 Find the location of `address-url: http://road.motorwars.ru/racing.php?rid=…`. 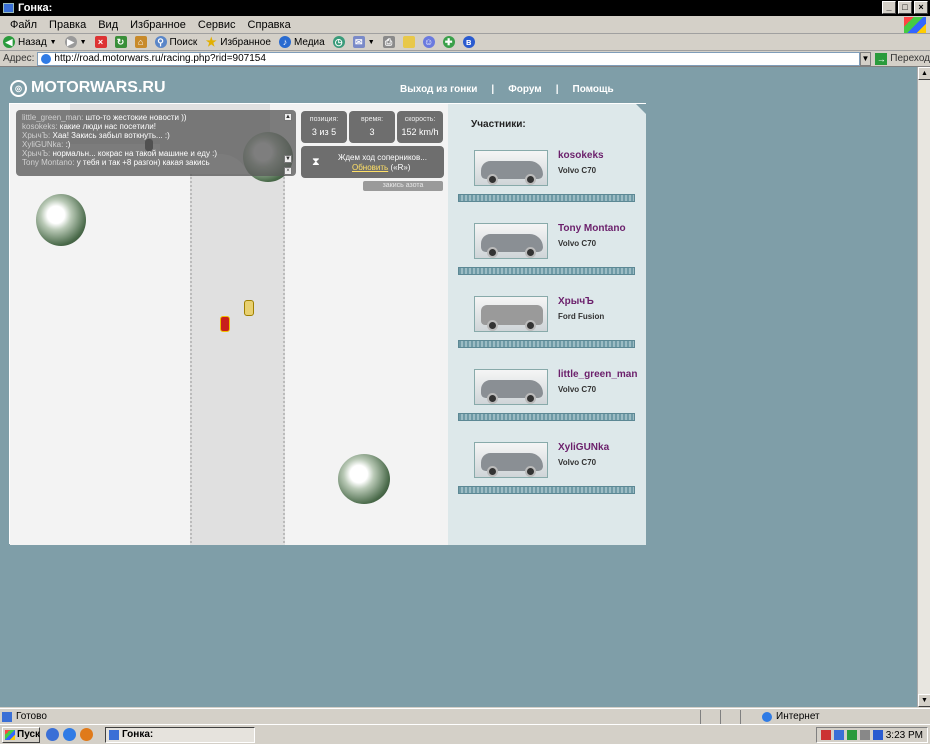

address-url: http://road.motorwars.ru/racing.php?rid=… is located at coordinates (160, 58).